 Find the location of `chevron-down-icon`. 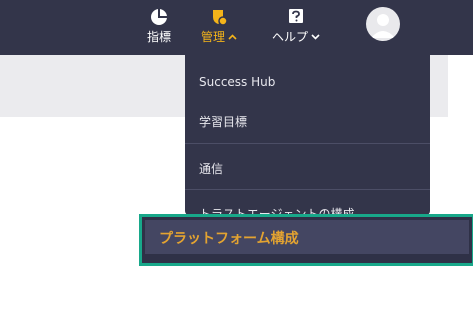

chevron-down-icon is located at coordinates (315, 36).